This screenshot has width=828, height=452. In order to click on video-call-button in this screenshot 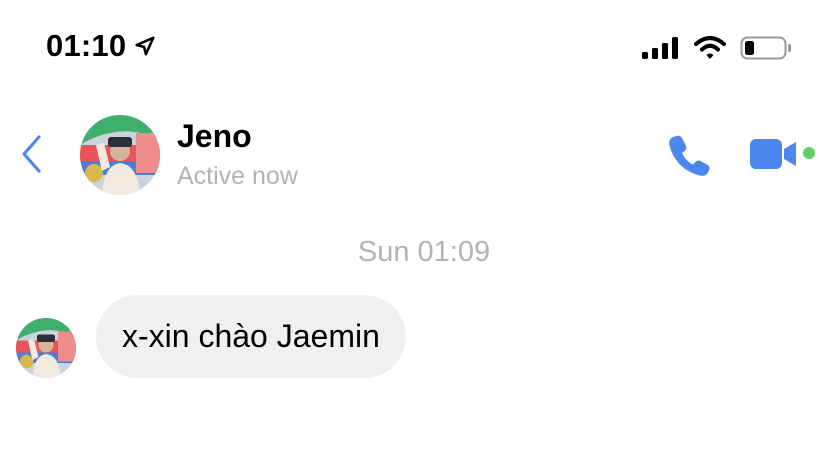, I will do `click(774, 154)`.